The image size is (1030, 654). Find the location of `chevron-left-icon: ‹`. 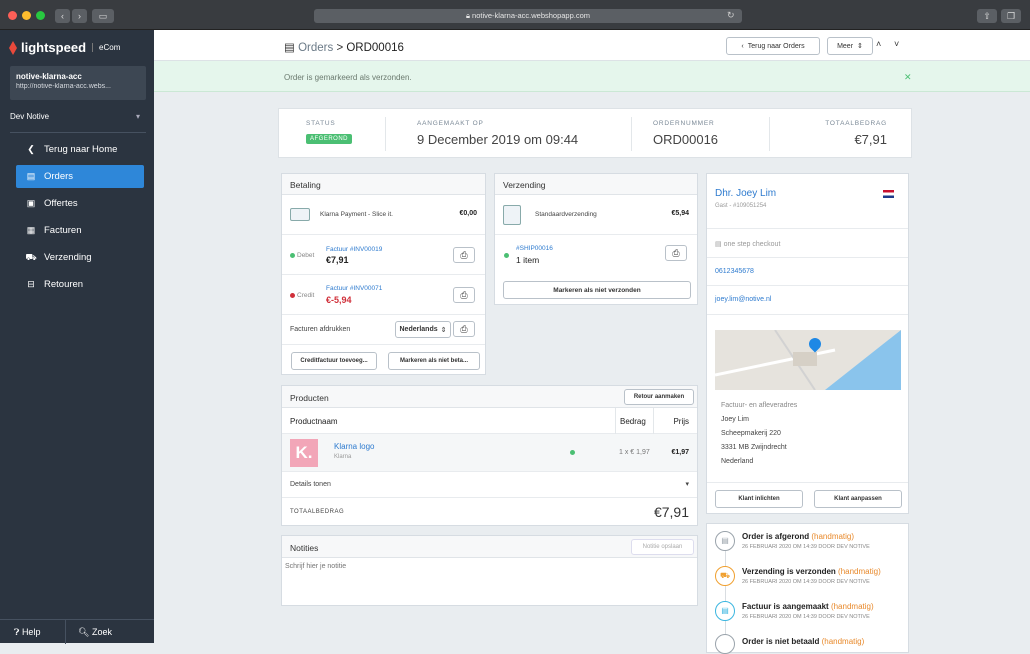

chevron-left-icon: ‹ is located at coordinates (742, 46).